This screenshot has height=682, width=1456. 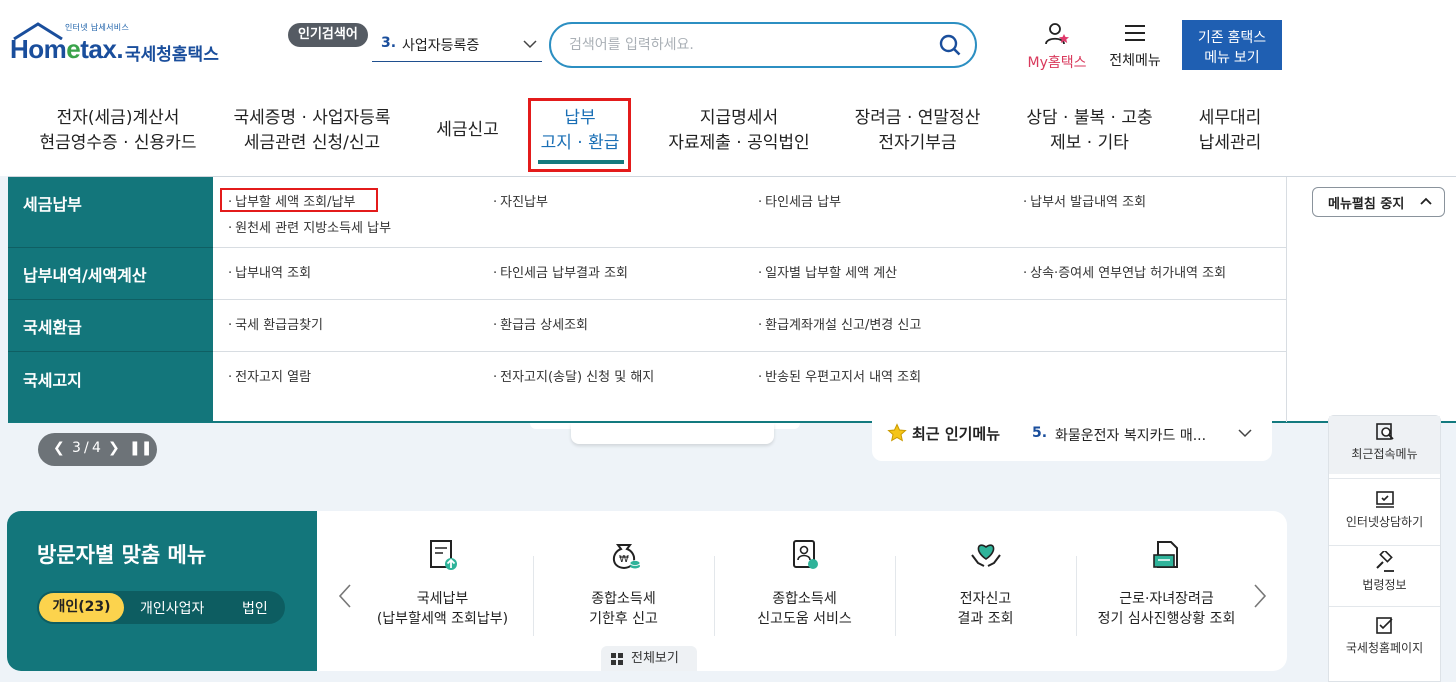 I want to click on quick-law-info: 법령정보, so click(x=1384, y=572).